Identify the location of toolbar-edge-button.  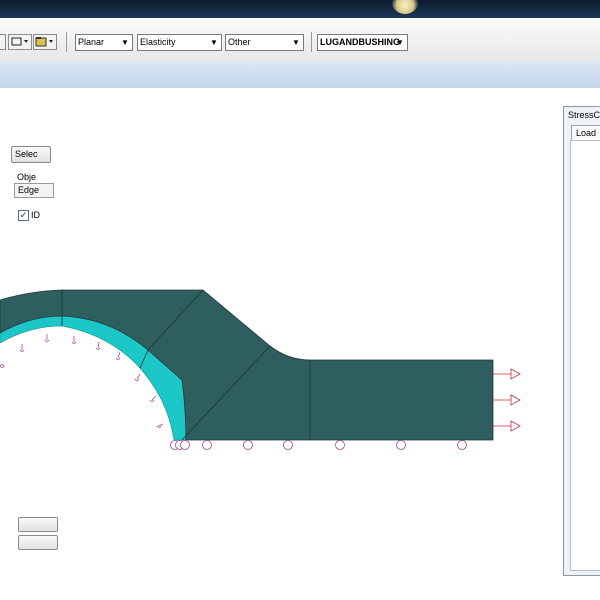
(3, 42).